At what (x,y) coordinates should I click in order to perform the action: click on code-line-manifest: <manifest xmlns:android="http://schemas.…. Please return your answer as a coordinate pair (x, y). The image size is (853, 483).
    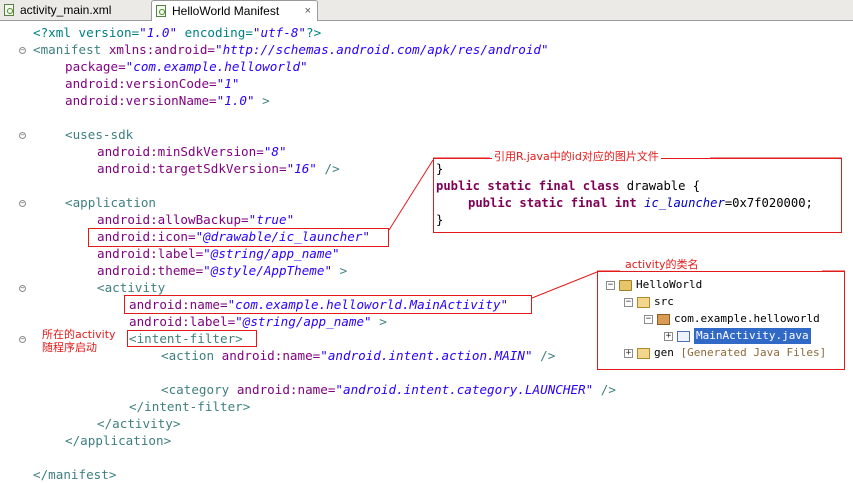
    Looking at the image, I should click on (291, 49).